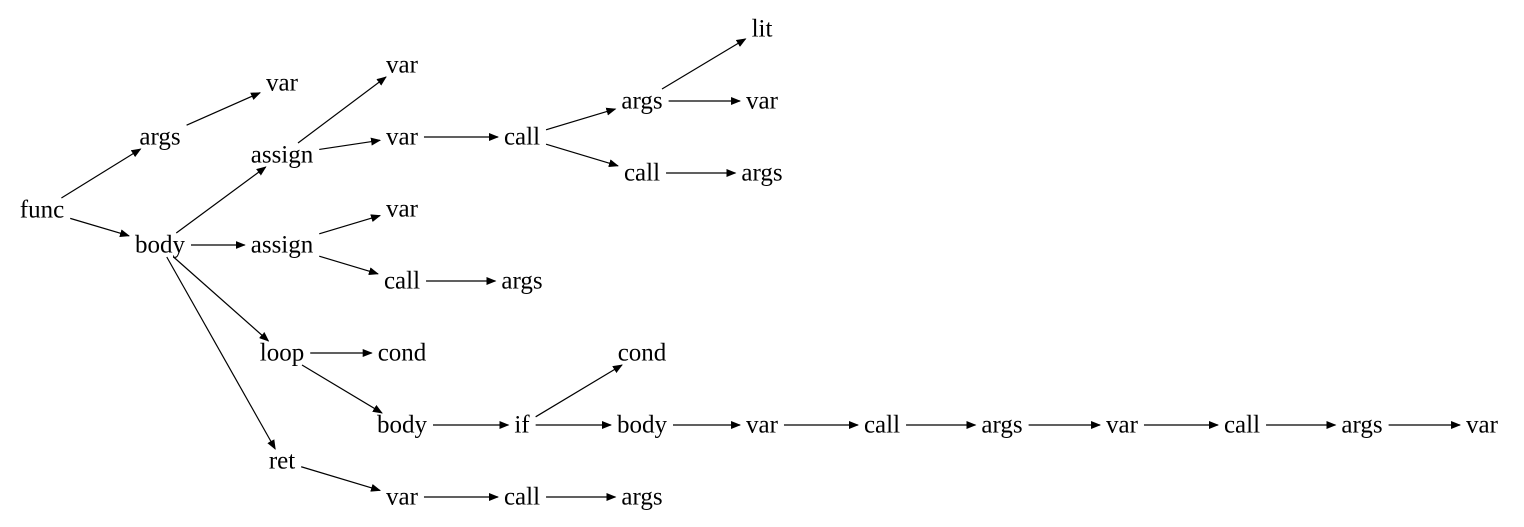 Image resolution: width=1524 pixels, height=527 pixels. Describe the element at coordinates (762, 425) in the screenshot. I see `node-var_n: var` at that location.